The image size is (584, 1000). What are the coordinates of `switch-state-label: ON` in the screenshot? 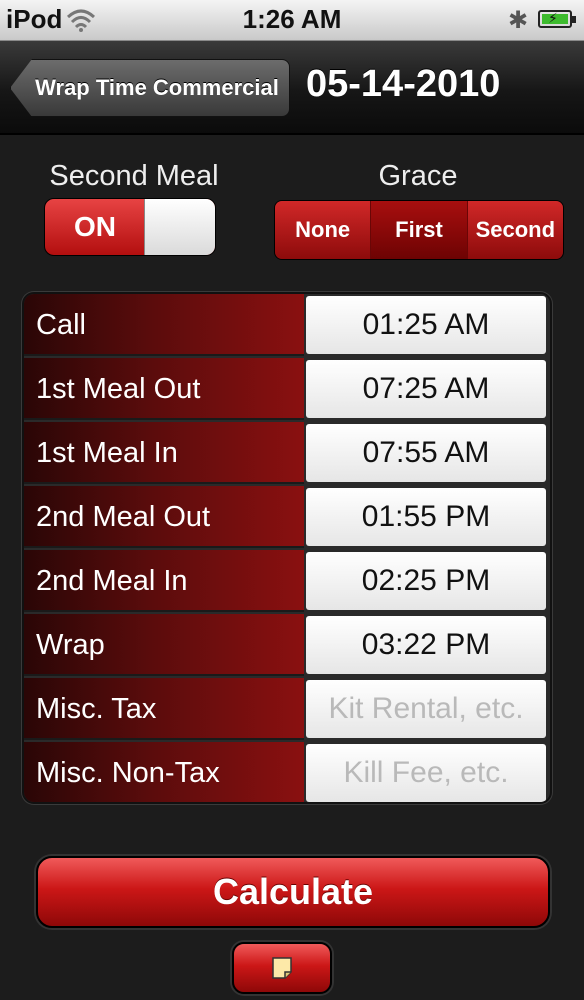 It's located at (95, 226).